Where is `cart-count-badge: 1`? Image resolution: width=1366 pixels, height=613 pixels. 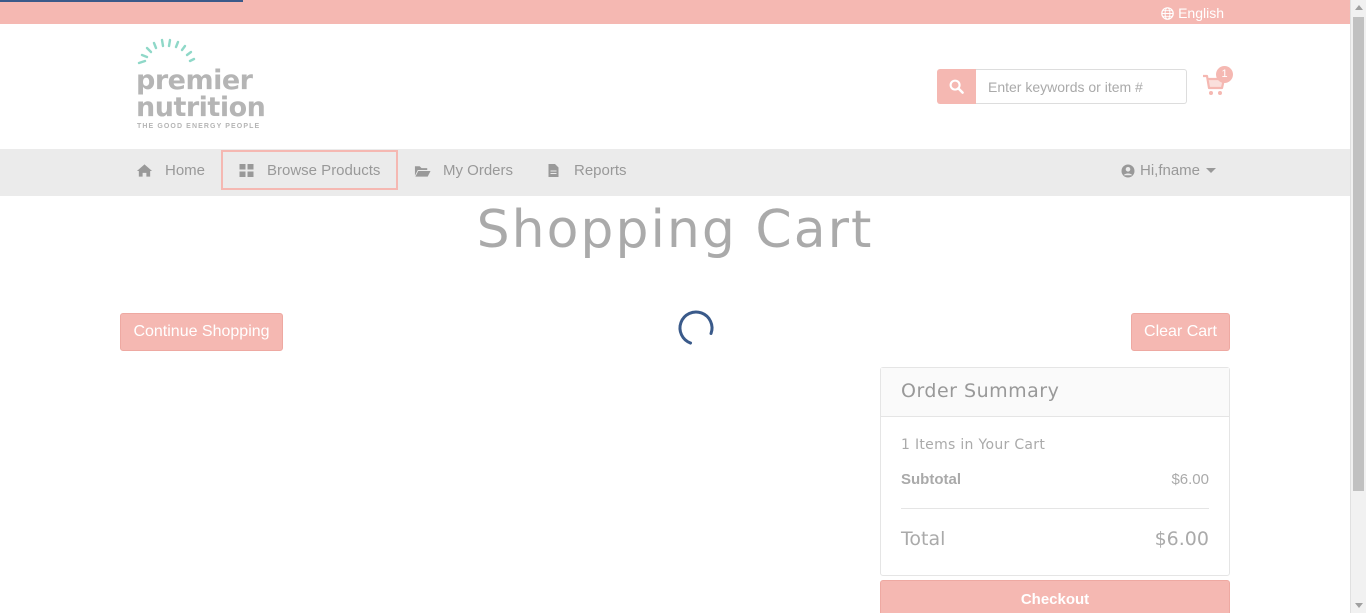 cart-count-badge: 1 is located at coordinates (1224, 74).